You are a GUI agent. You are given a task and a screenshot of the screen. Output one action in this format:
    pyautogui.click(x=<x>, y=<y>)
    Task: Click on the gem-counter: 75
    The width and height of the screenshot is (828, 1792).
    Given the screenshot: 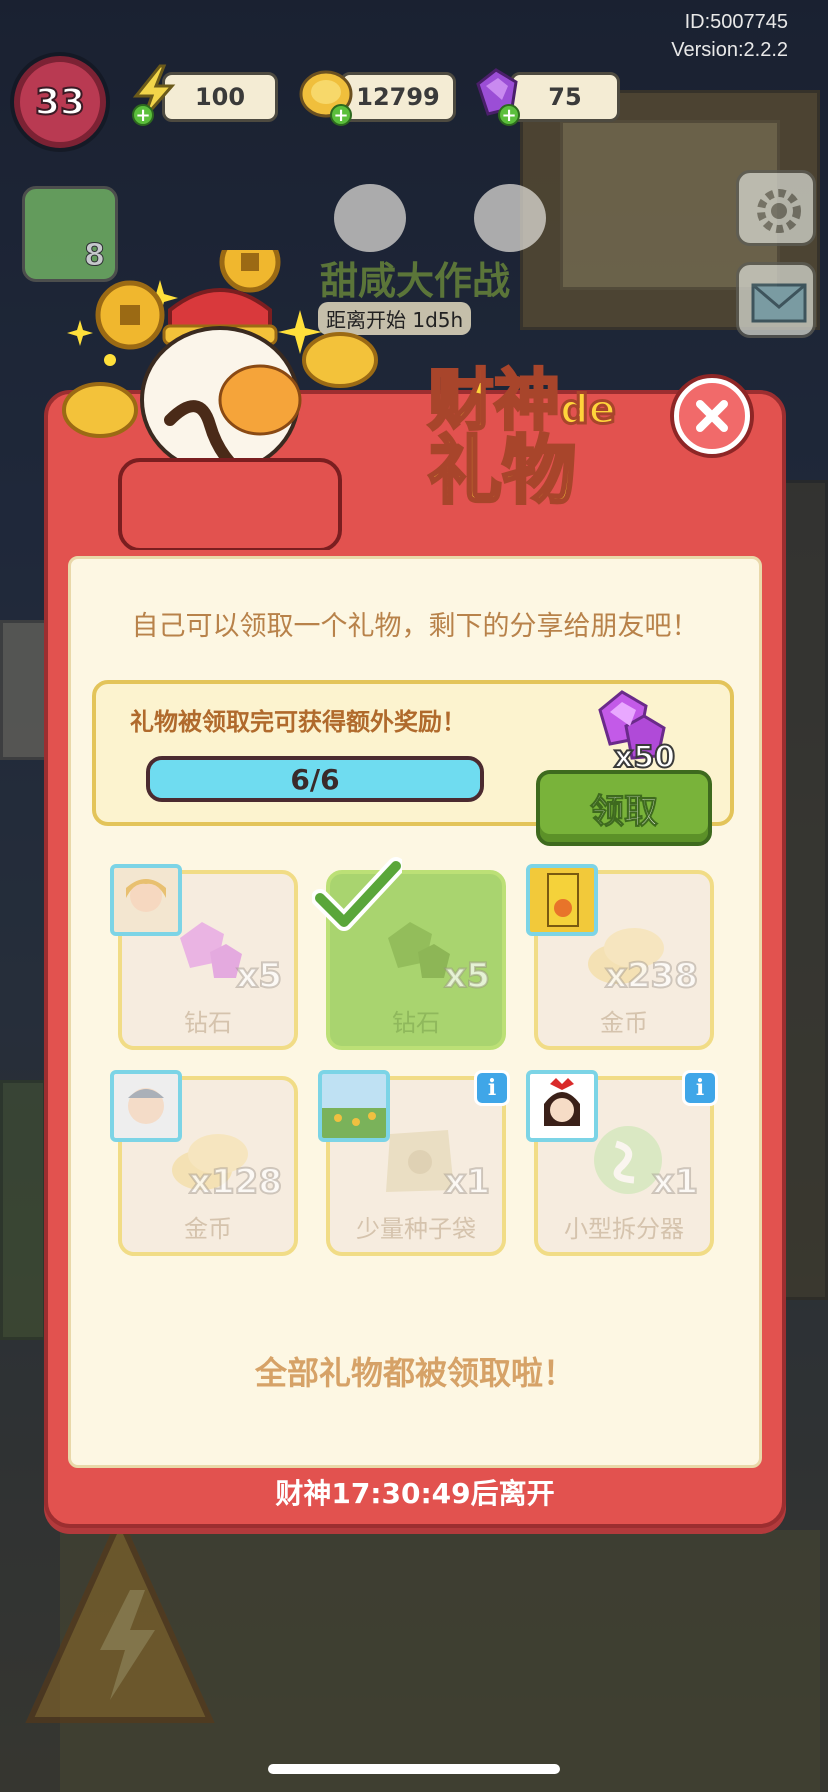 What is the action you would take?
    pyautogui.click(x=565, y=97)
    